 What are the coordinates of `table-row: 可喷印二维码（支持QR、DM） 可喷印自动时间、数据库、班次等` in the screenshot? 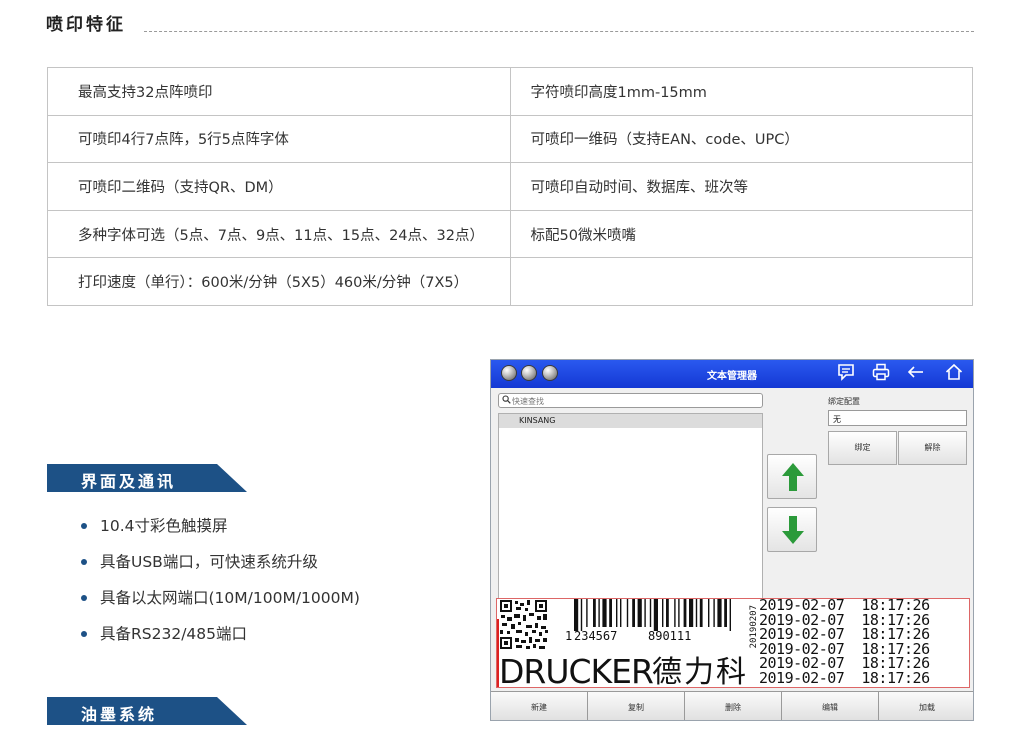 It's located at (510, 186).